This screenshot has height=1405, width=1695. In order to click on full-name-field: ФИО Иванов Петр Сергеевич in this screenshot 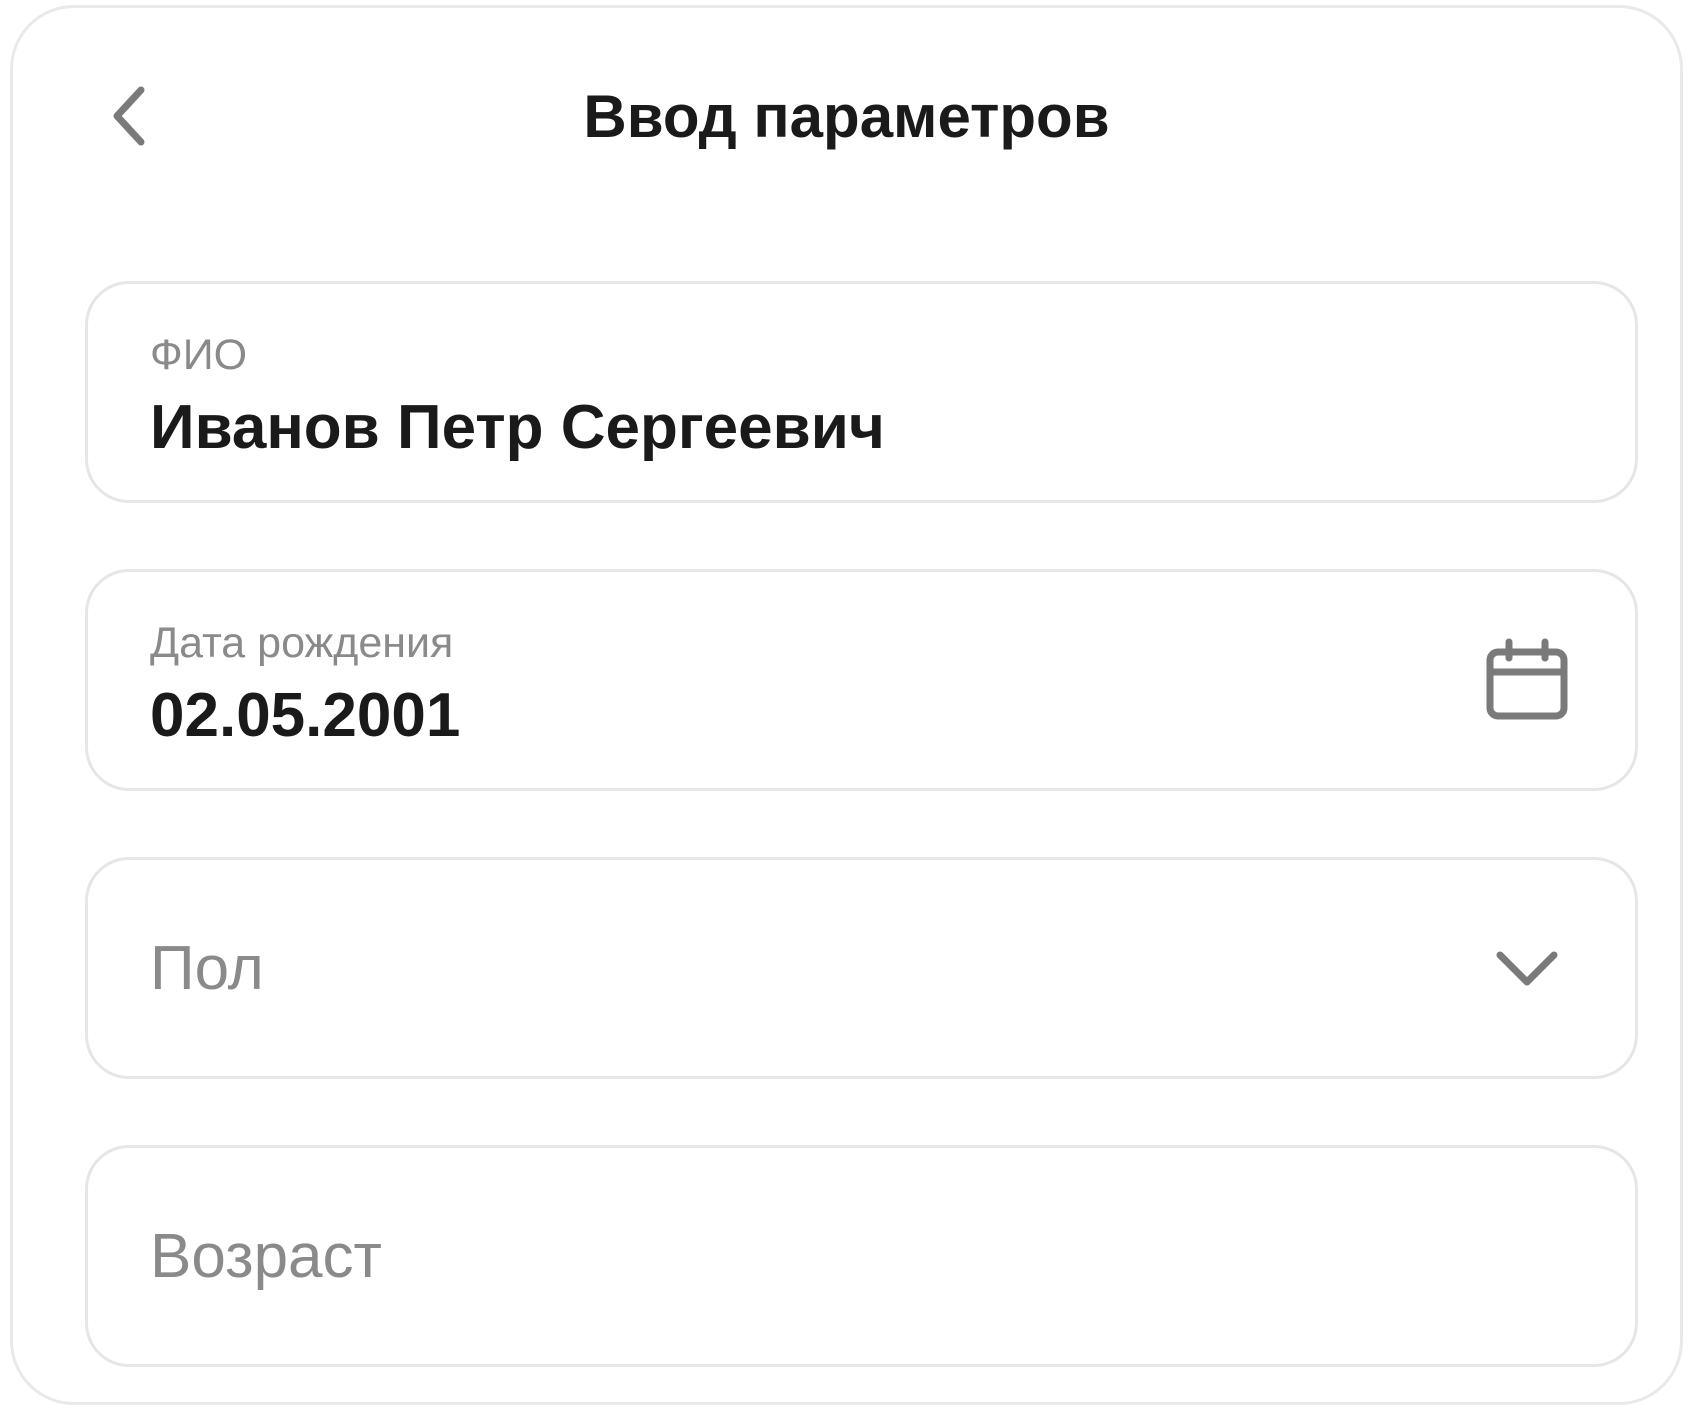, I will do `click(861, 392)`.